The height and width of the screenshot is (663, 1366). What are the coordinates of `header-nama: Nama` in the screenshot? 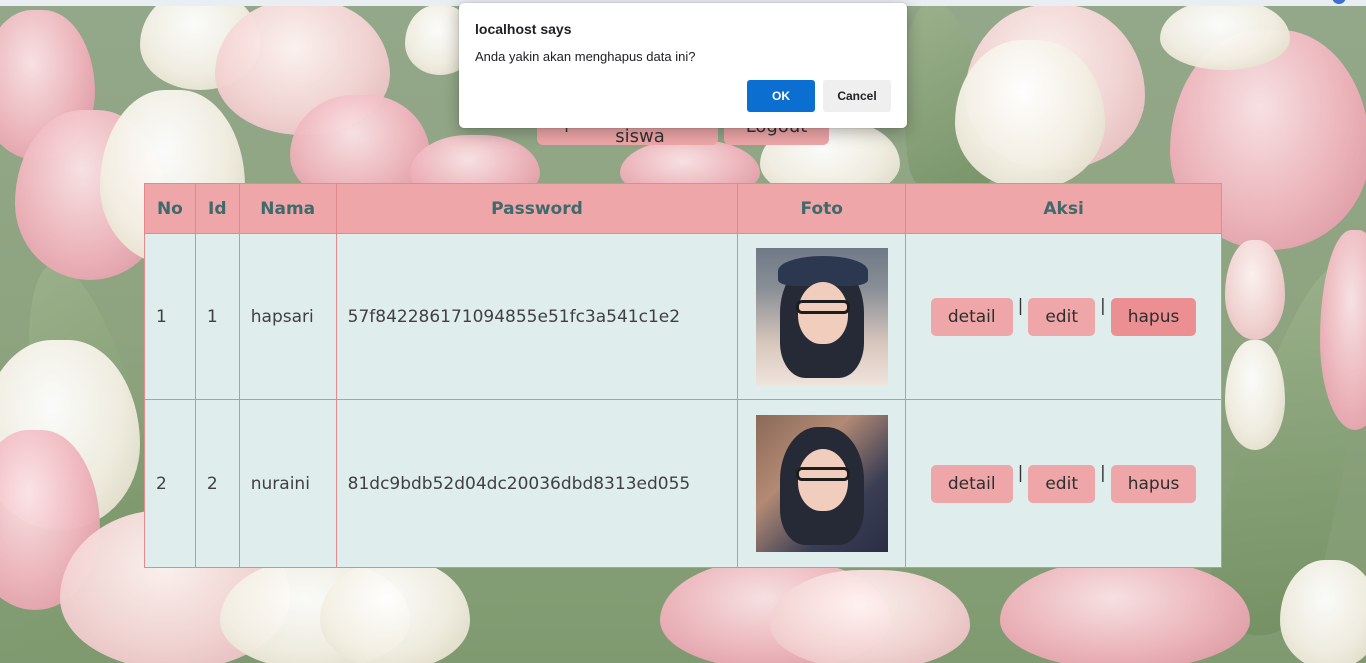 It's located at (287, 208).